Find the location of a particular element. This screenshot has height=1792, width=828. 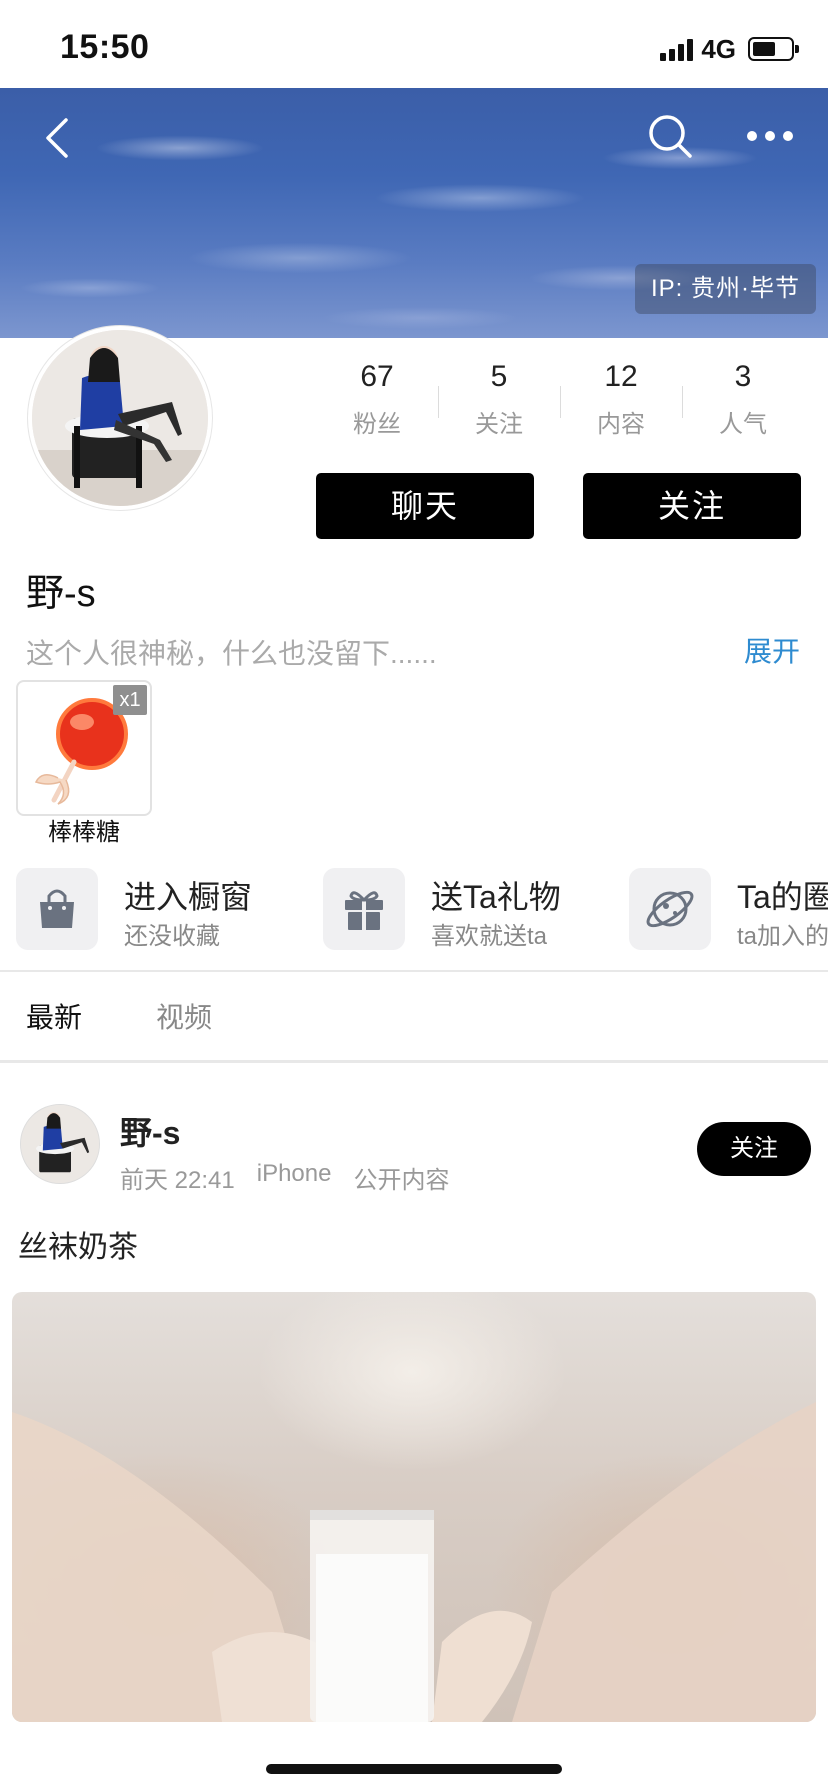

avatar is located at coordinates (120, 418).